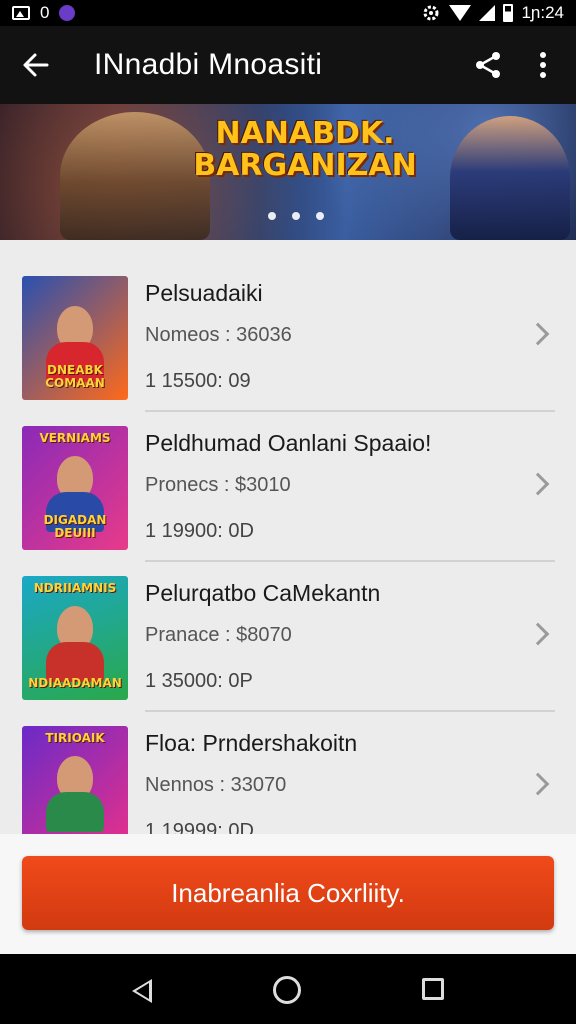 This screenshot has height=1024, width=576. Describe the element at coordinates (75, 780) in the screenshot. I see `item-thumbnail: TIRIOAIK` at that location.